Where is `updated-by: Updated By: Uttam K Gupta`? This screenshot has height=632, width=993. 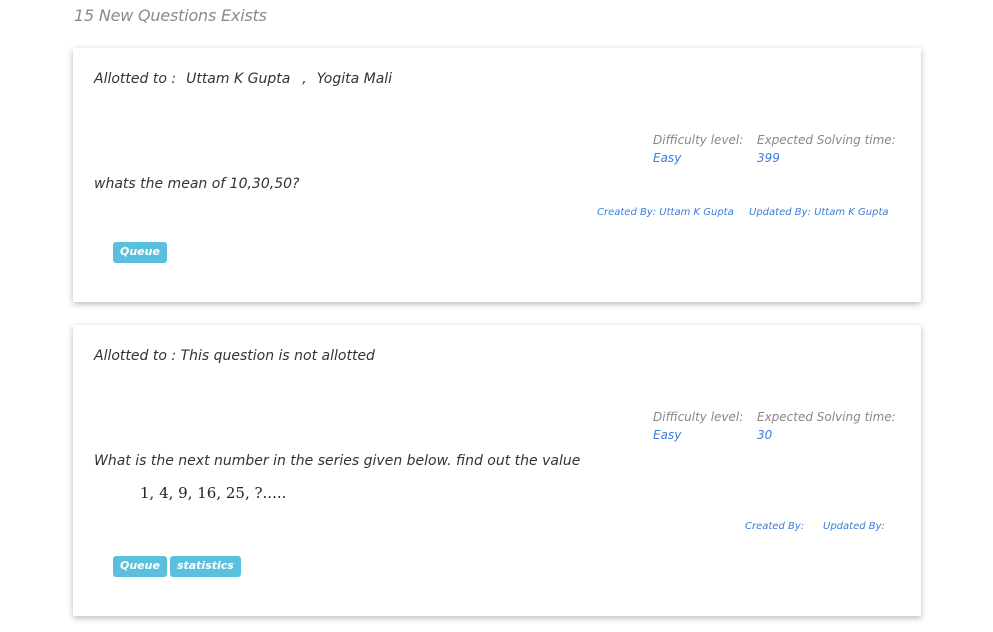 updated-by: Updated By: Uttam K Gupta is located at coordinates (819, 212).